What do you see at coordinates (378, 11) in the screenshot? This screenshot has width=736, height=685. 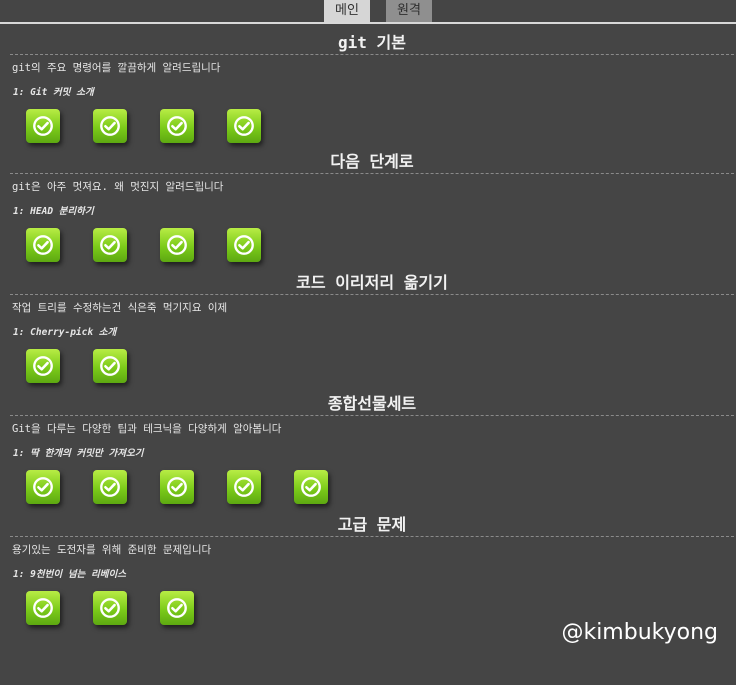 I see `tab-bar: 메인 원격` at bounding box center [378, 11].